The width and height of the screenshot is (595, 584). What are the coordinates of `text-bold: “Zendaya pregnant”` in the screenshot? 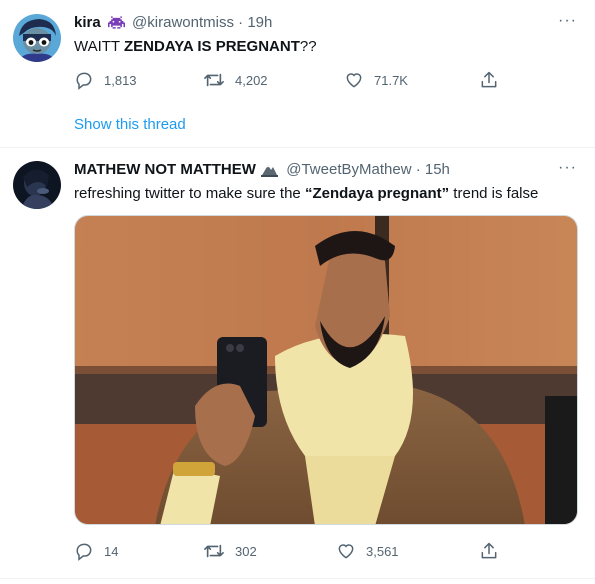 It's located at (377, 193).